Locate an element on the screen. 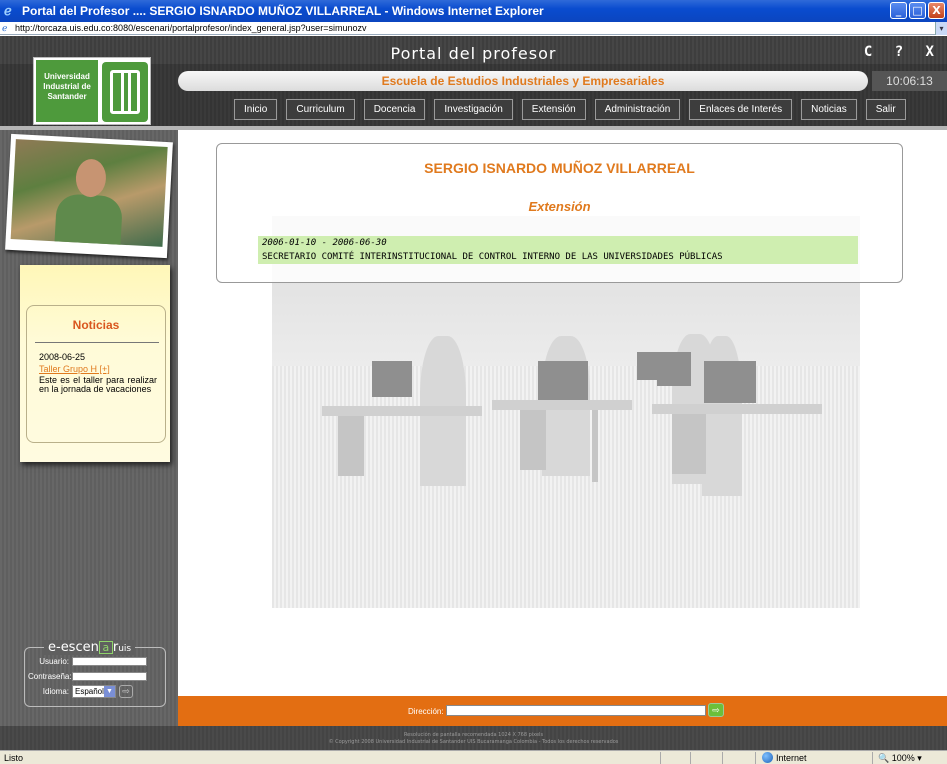 The width and height of the screenshot is (947, 764). brand-sub: uis is located at coordinates (125, 649).